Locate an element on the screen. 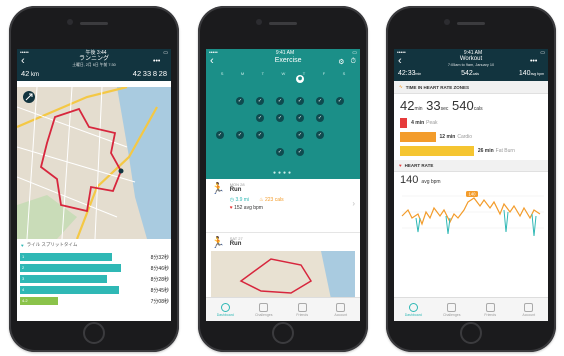 The width and height of the screenshot is (564, 356). zone-label: 4 min Peak is located at coordinates (424, 123).